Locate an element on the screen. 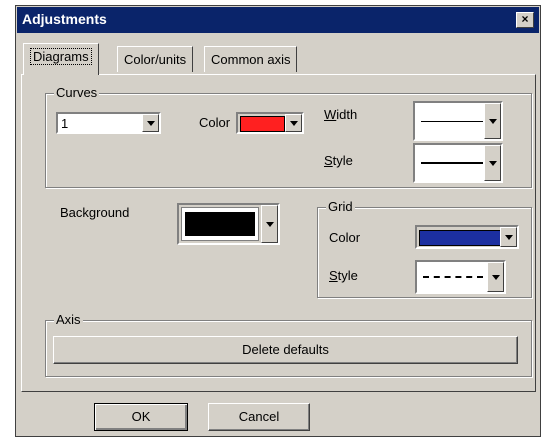 Image resolution: width=552 pixels, height=439 pixels. thin-line-preview is located at coordinates (452, 121).